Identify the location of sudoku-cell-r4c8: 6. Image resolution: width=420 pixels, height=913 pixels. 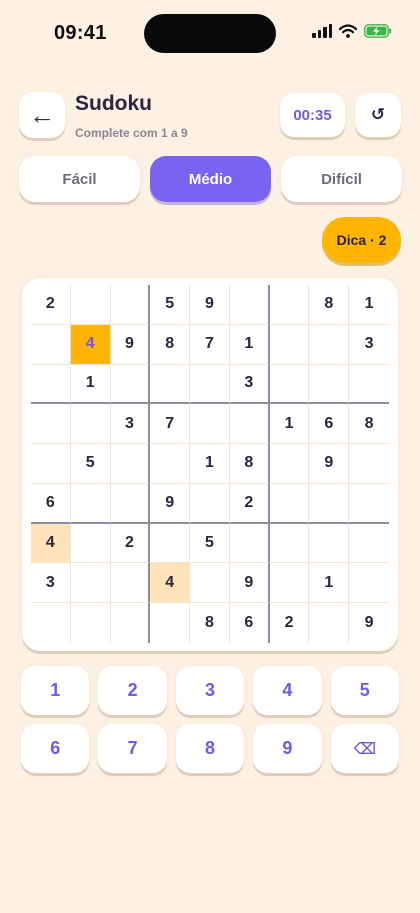
(329, 424).